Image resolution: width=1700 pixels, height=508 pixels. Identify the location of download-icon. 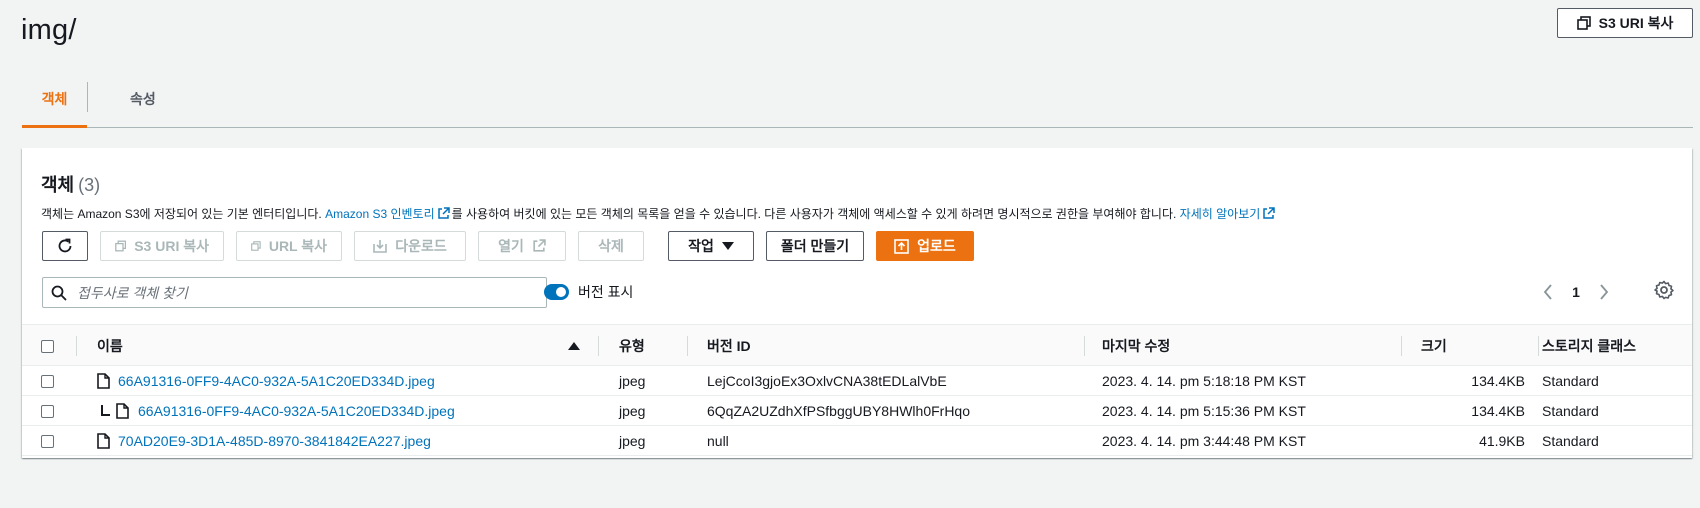
(380, 246).